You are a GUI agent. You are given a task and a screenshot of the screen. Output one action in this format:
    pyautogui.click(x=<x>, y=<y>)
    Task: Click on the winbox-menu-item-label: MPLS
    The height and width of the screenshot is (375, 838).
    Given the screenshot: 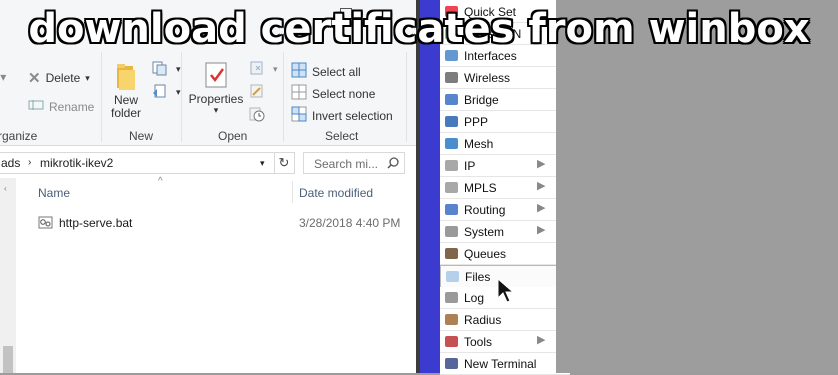 What is the action you would take?
    pyautogui.click(x=480, y=188)
    